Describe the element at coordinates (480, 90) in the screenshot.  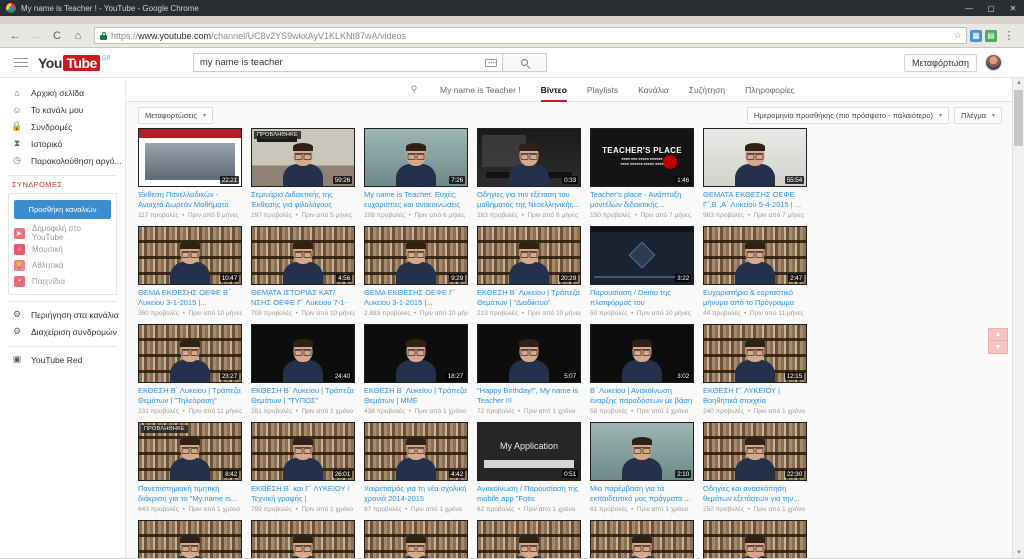
I see `tab-channel-name: My name is Teacher !` at that location.